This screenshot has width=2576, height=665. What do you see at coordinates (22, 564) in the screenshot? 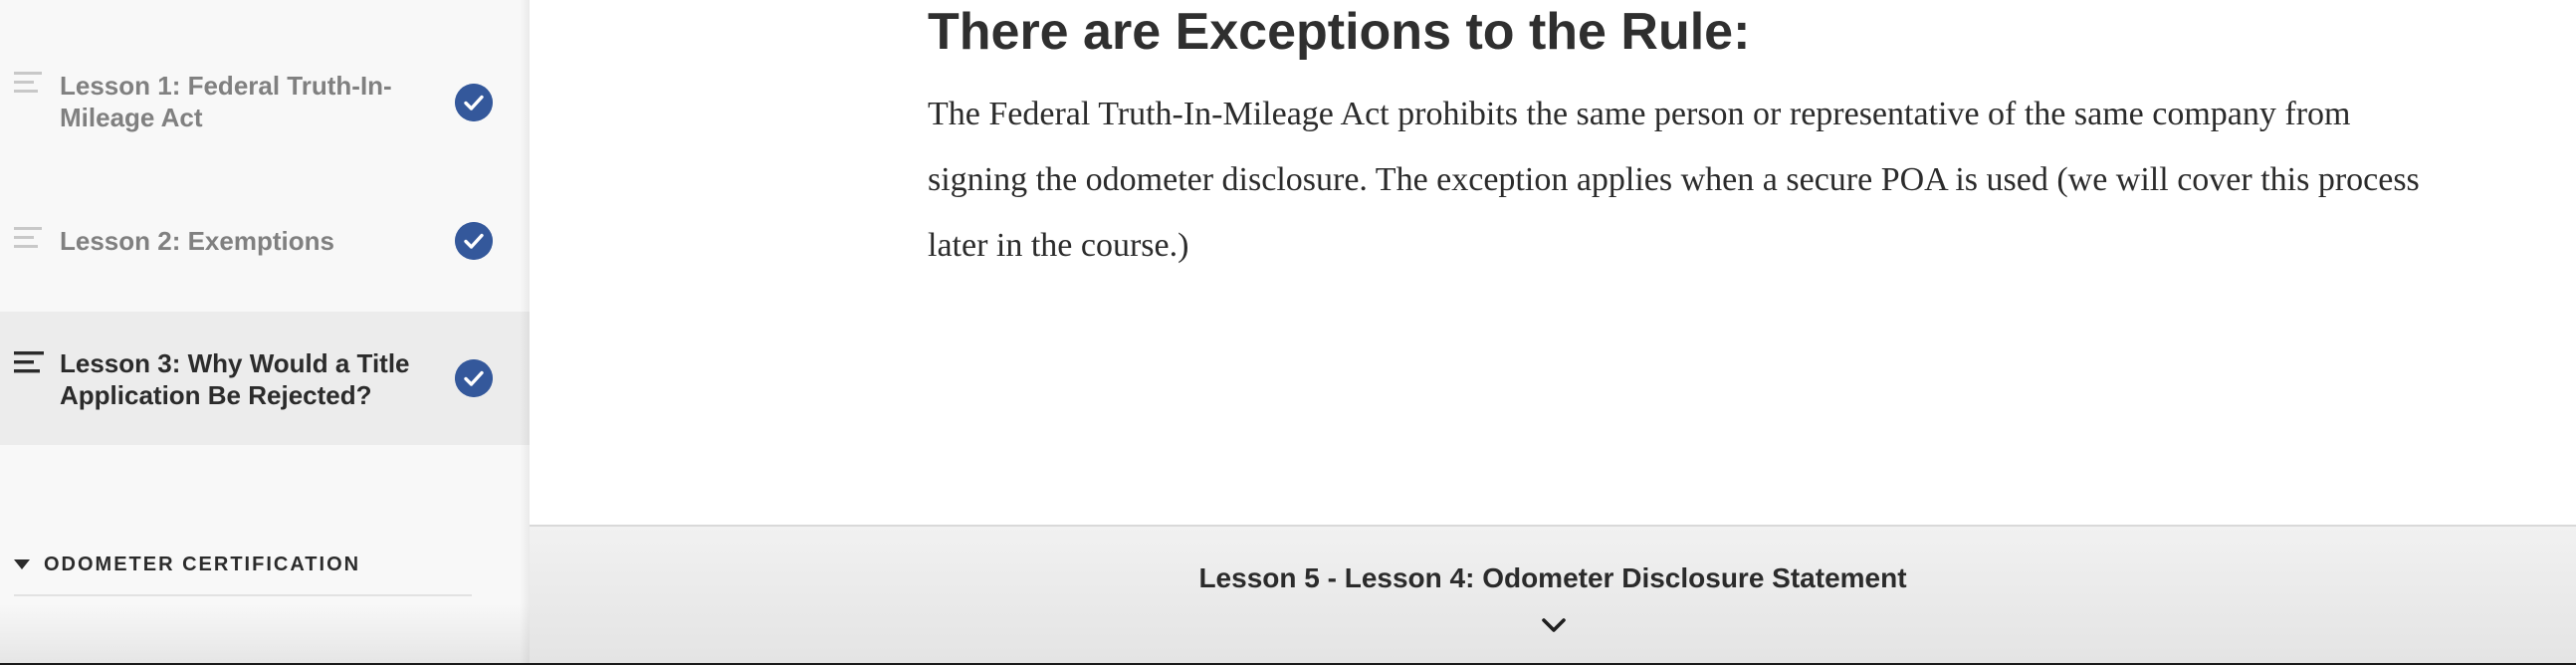
I see `caret-down-icon` at bounding box center [22, 564].